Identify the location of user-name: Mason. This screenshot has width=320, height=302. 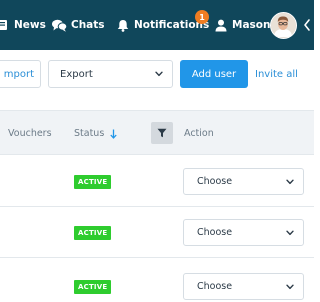
(251, 25).